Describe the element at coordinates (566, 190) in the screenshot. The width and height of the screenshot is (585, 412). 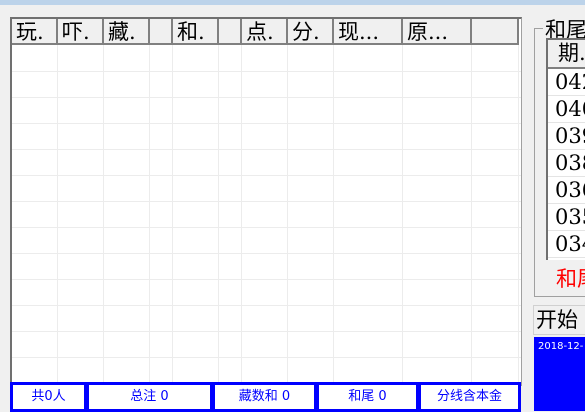
I see `list-item: 036` at that location.